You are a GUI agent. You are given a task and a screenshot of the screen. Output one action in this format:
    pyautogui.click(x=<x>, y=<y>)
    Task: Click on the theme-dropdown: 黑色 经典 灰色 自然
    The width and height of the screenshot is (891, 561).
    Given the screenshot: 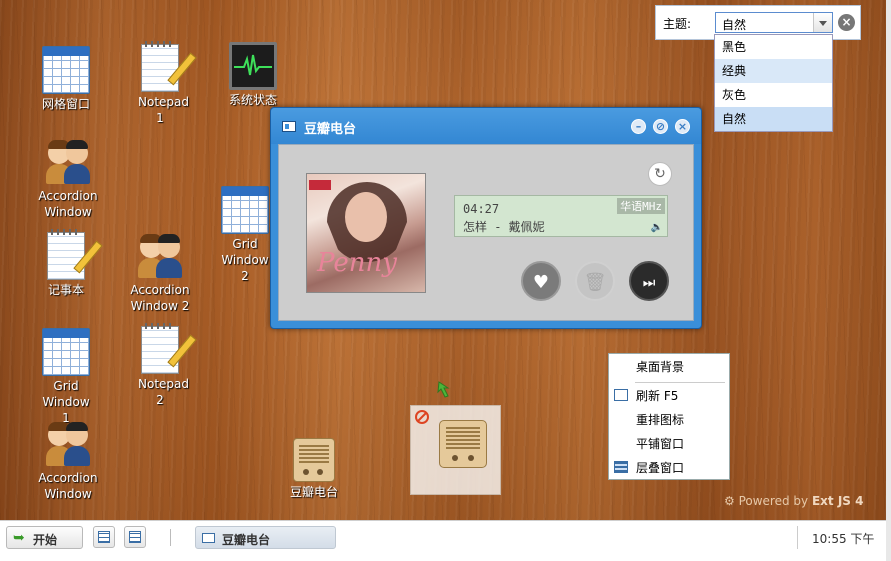 What is the action you would take?
    pyautogui.click(x=773, y=83)
    